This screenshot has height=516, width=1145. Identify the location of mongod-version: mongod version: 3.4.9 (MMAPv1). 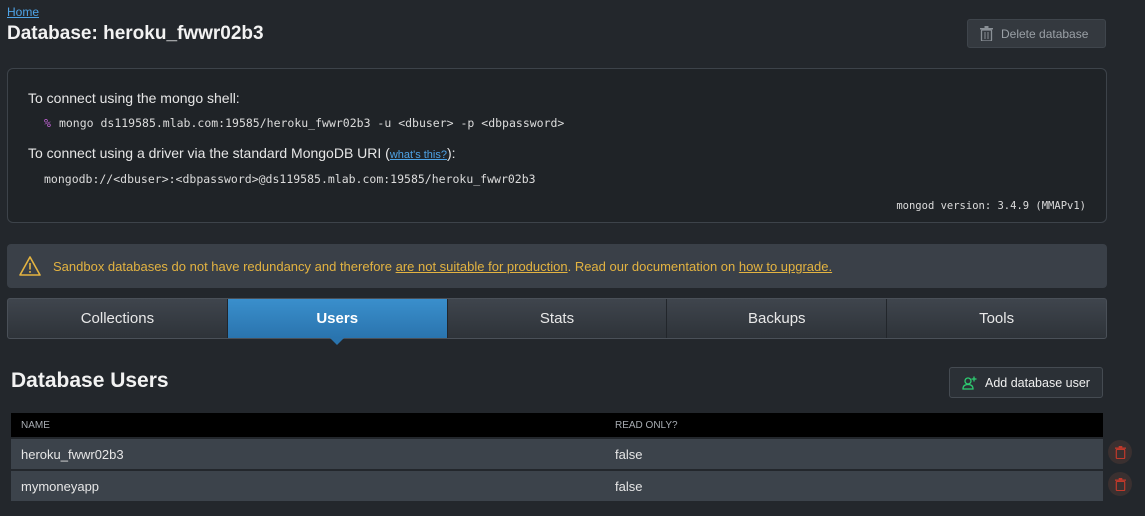
(991, 206).